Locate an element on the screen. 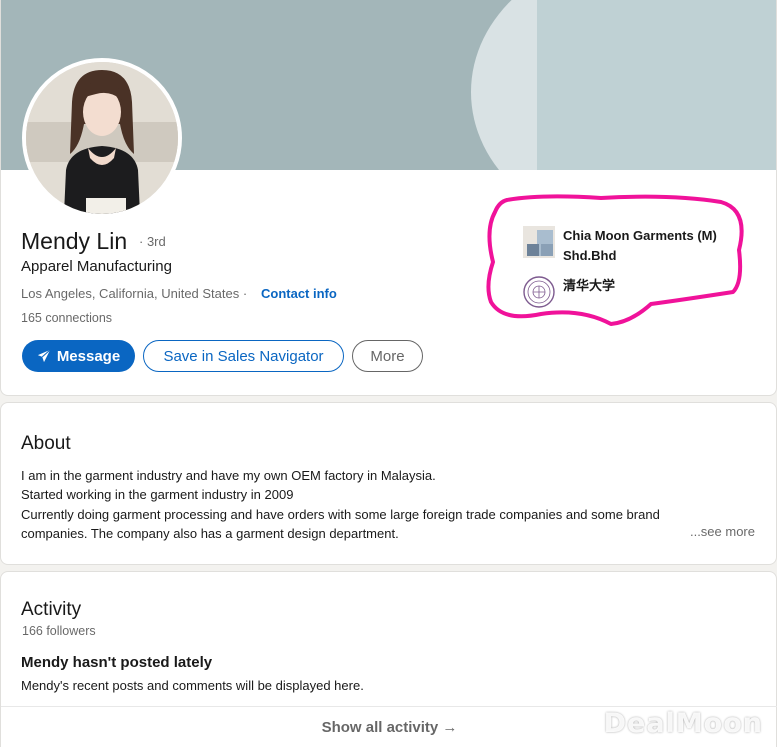 This screenshot has width=777, height=747. connections-count: 165 connections is located at coordinates (66, 318).